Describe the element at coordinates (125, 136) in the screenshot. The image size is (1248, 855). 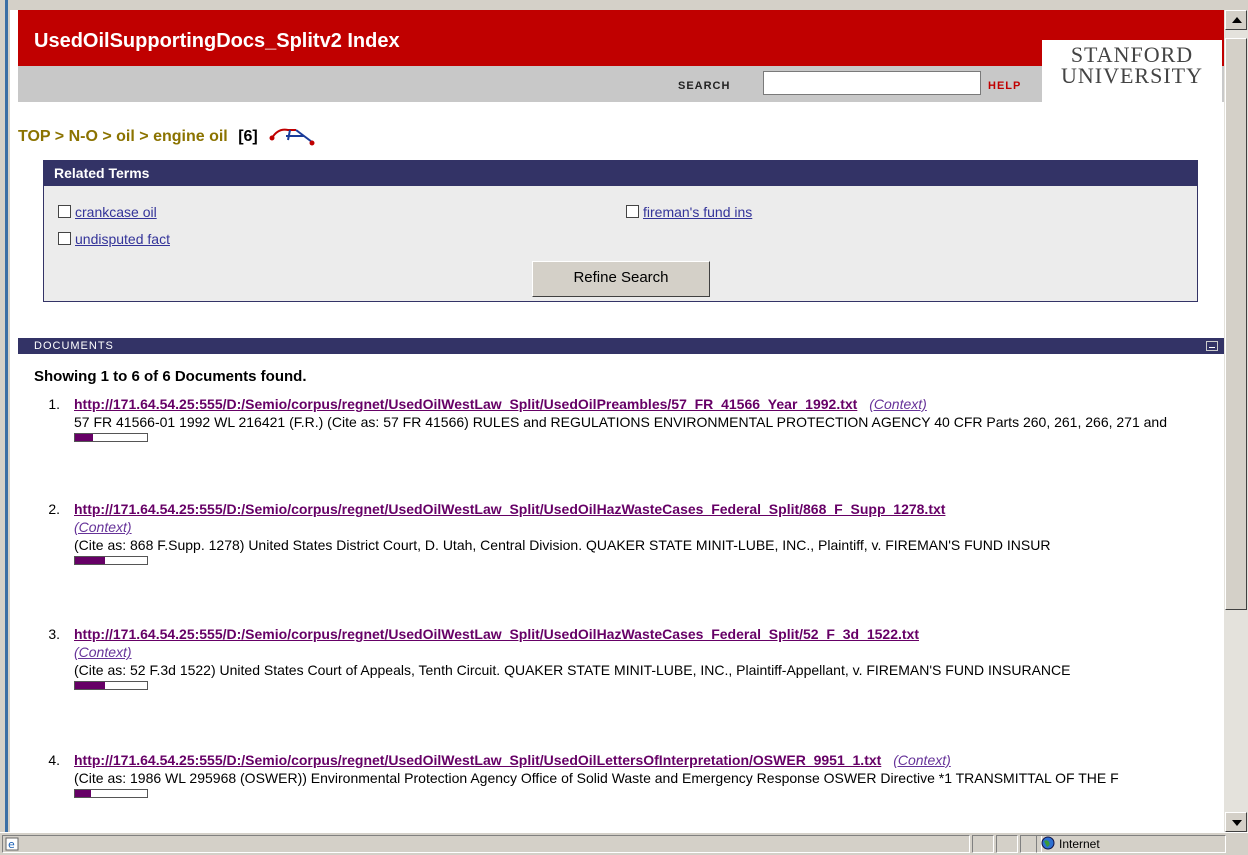
I see `breadcrumb-oil: oil` at that location.